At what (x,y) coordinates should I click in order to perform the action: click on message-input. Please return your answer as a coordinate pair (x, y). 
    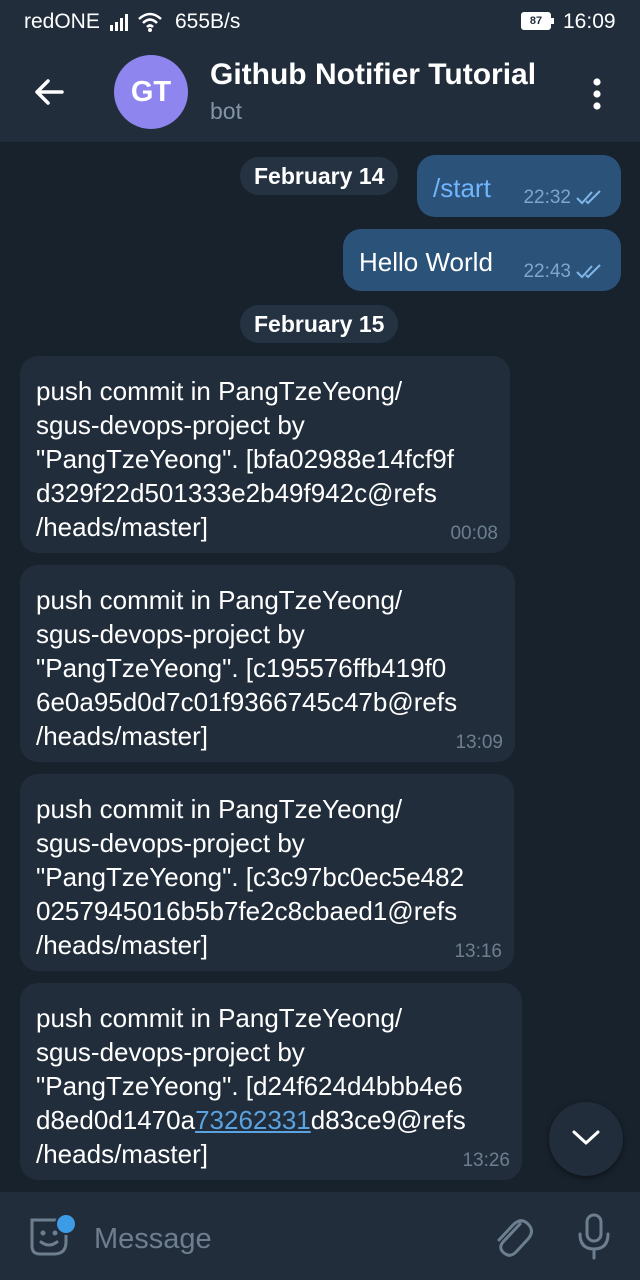
    Looking at the image, I should click on (284, 1239).